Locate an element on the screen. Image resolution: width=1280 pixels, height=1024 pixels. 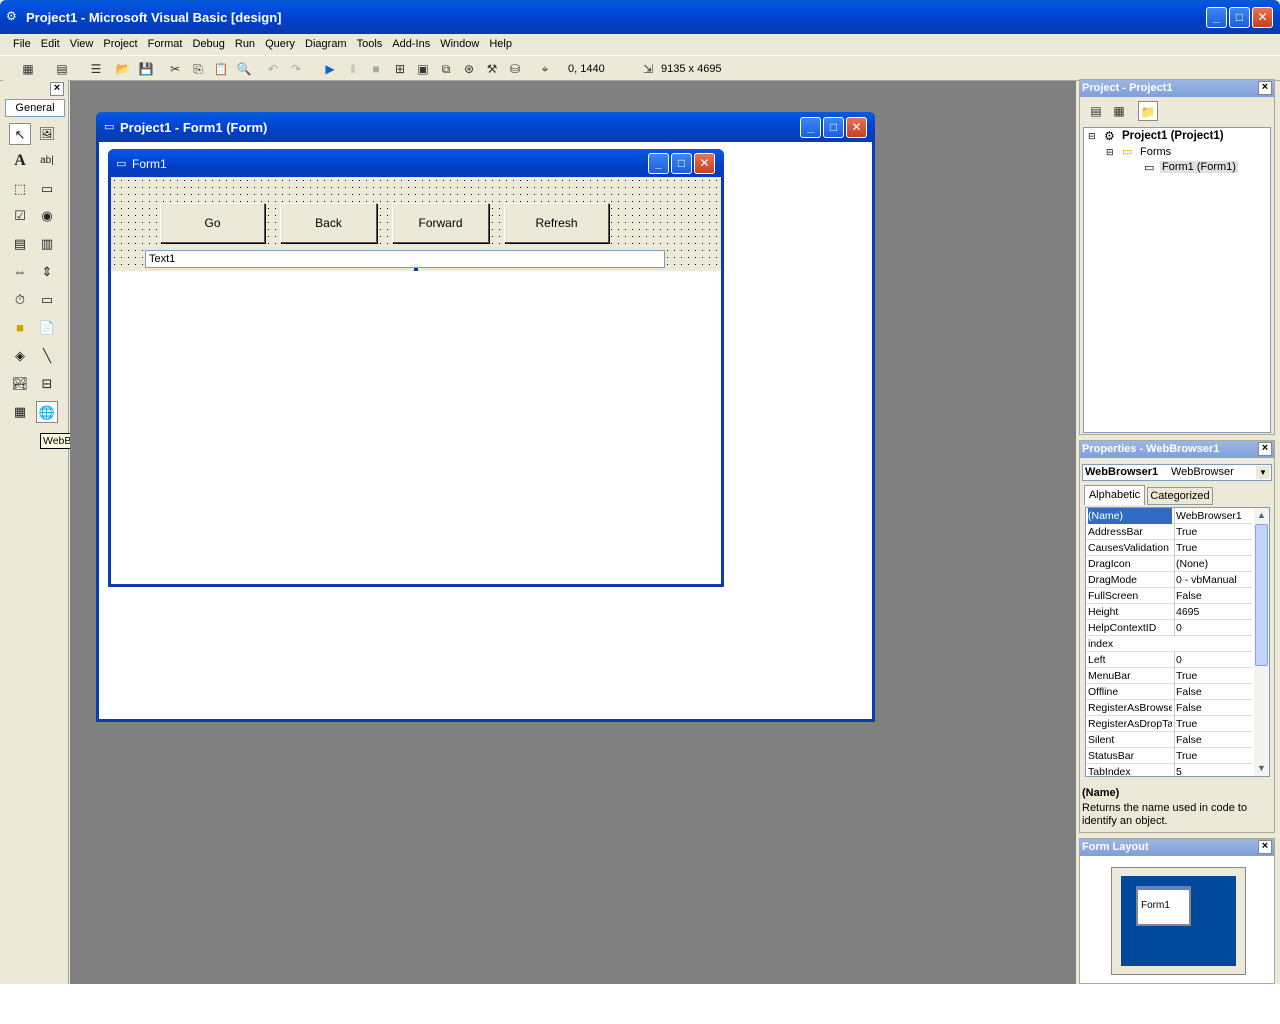
menu-edit: Edit is located at coordinates (50, 44).